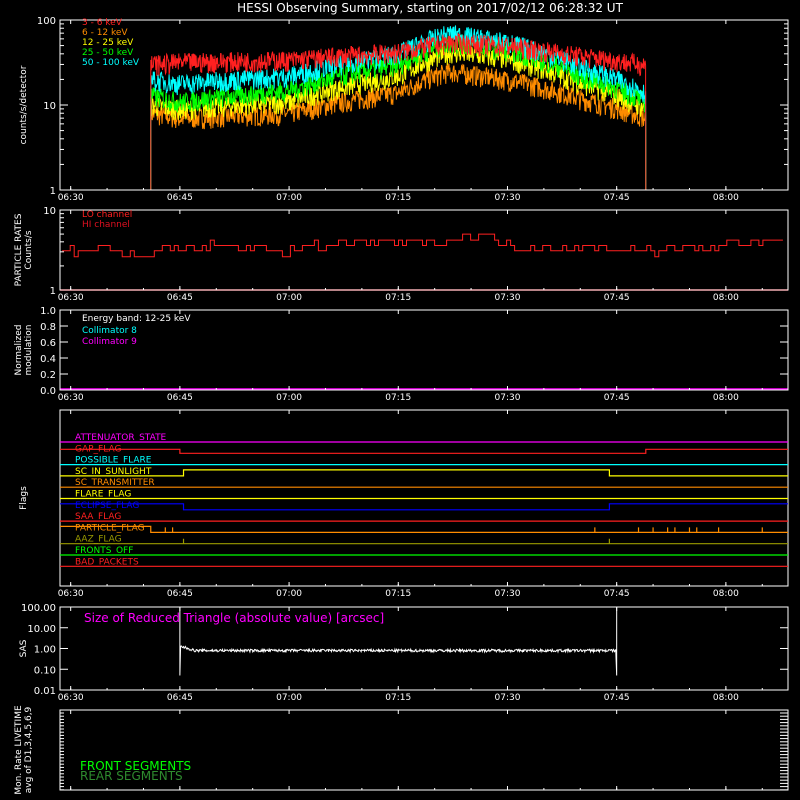 Image resolution: width=800 pixels, height=800 pixels. What do you see at coordinates (289, 298) in the screenshot?
I see `particle-xtick-label: 07:00` at bounding box center [289, 298].